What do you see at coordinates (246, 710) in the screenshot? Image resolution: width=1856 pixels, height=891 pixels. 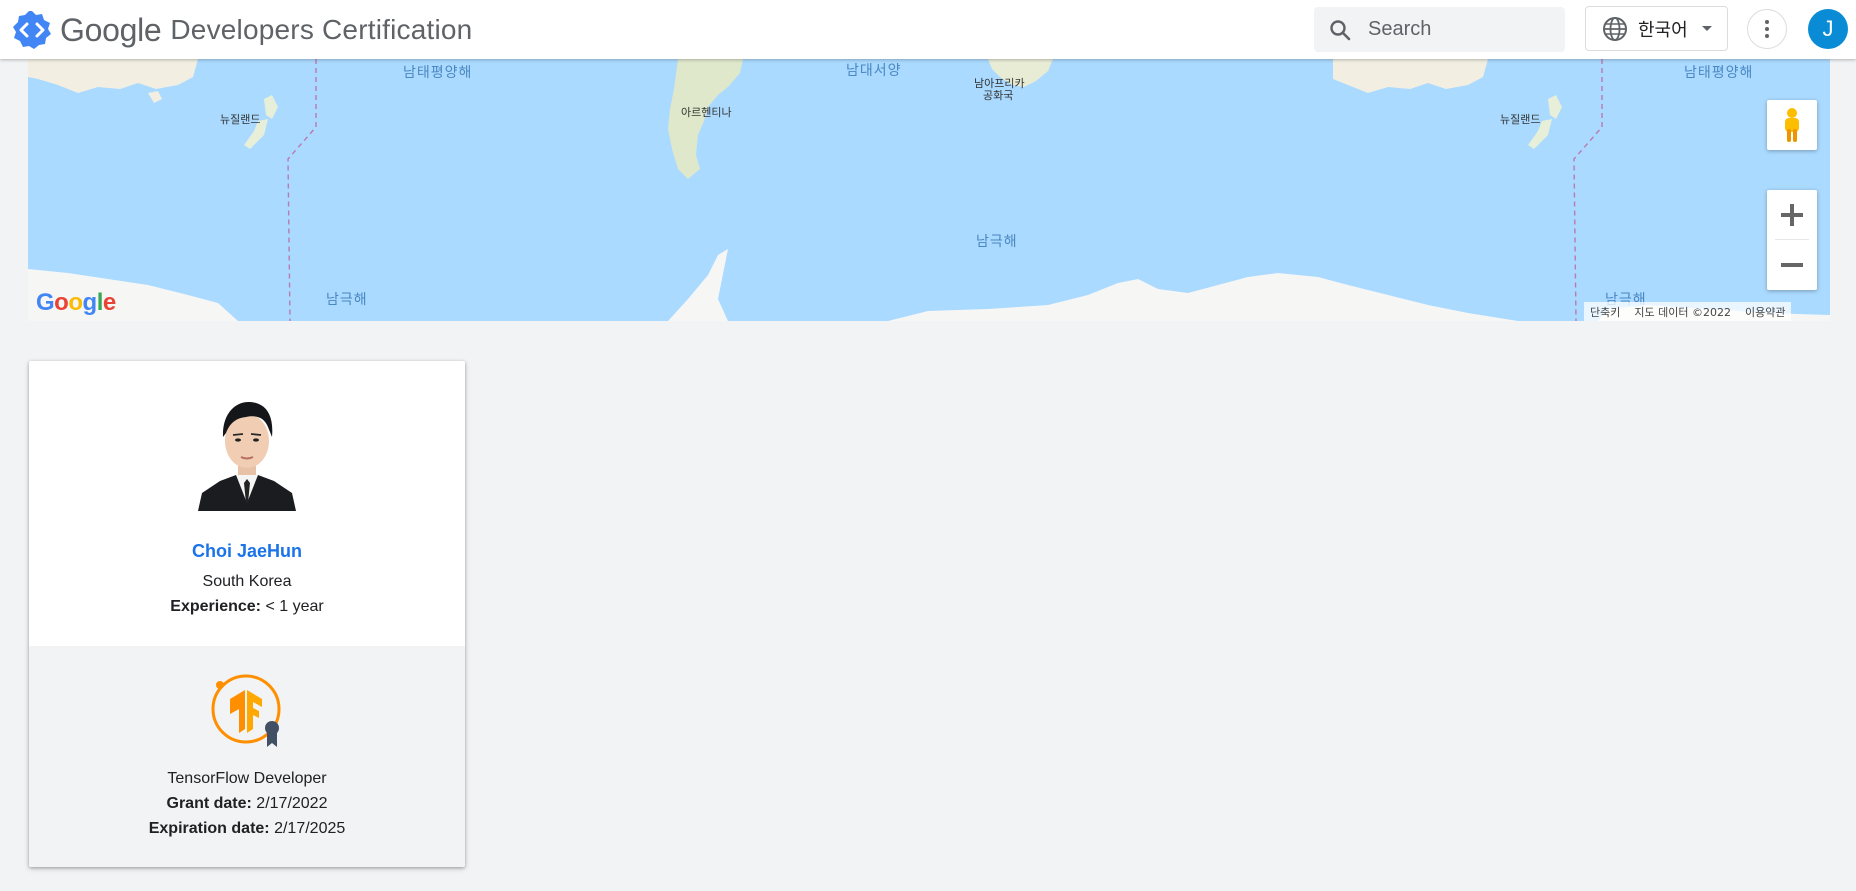 I see `tensorflow-certificate-badge-icon` at bounding box center [246, 710].